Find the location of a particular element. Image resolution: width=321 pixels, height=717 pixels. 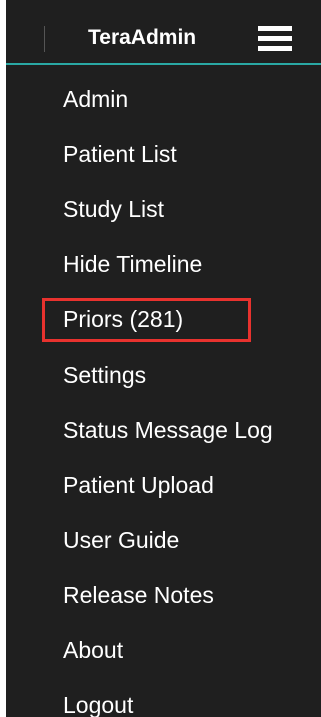

menu-item-logout: Logout is located at coordinates (98, 702).